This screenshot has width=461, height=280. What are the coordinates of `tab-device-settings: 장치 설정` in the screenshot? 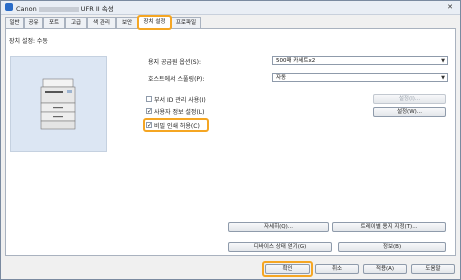 It's located at (154, 22).